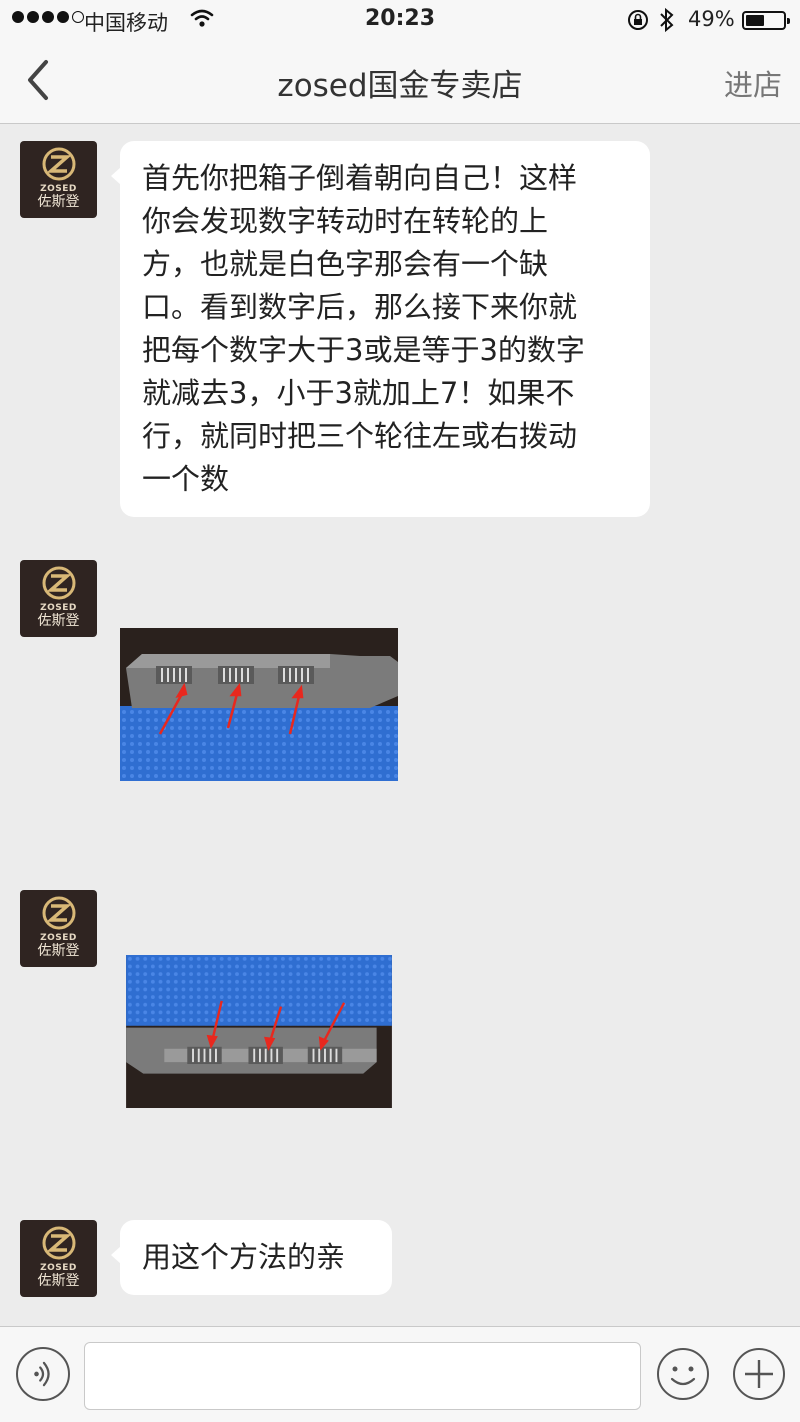 This screenshot has height=1422, width=800. What do you see at coordinates (358, 393) in the screenshot?
I see `message-line: 就减去3，小于3就加上7！如果不` at bounding box center [358, 393].